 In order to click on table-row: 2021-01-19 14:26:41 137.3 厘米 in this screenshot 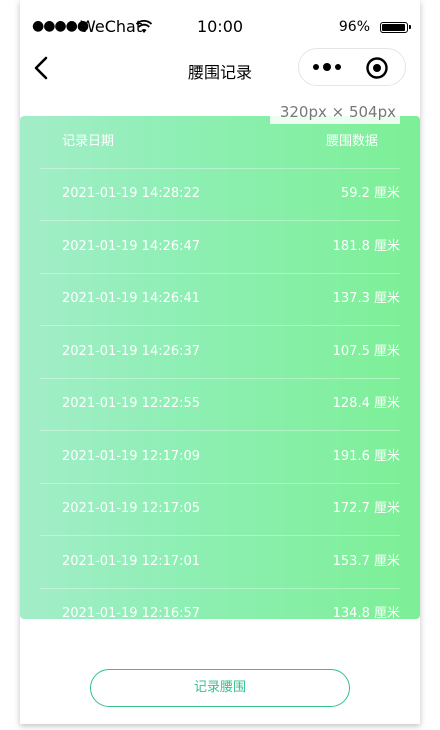, I will do `click(220, 299)`.